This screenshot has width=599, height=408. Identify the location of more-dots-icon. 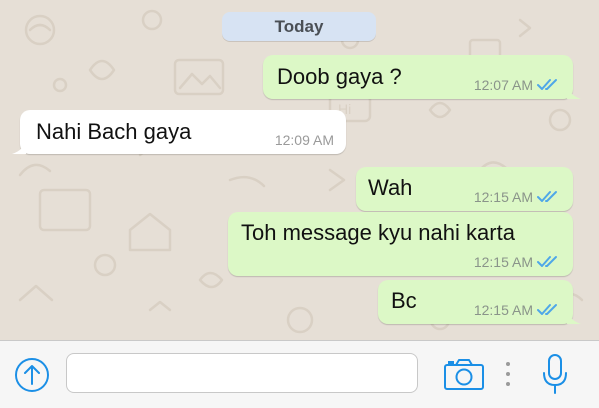
(508, 374).